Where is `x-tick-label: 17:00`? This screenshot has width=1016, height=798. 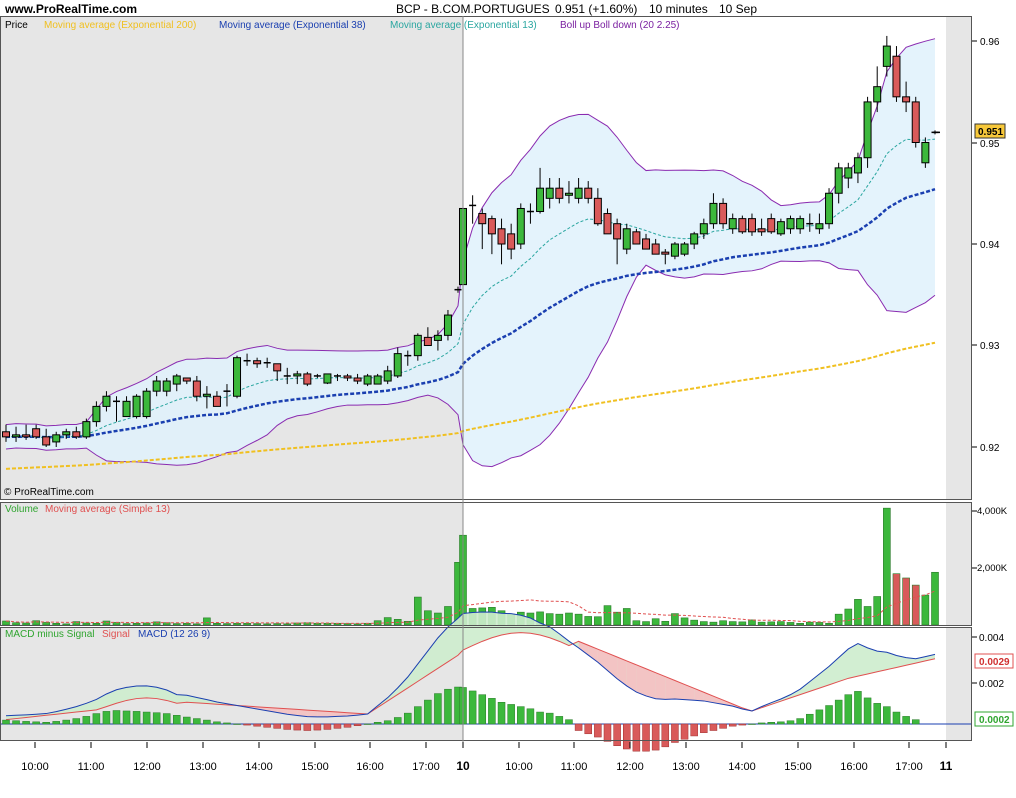
x-tick-label: 17:00 is located at coordinates (426, 767).